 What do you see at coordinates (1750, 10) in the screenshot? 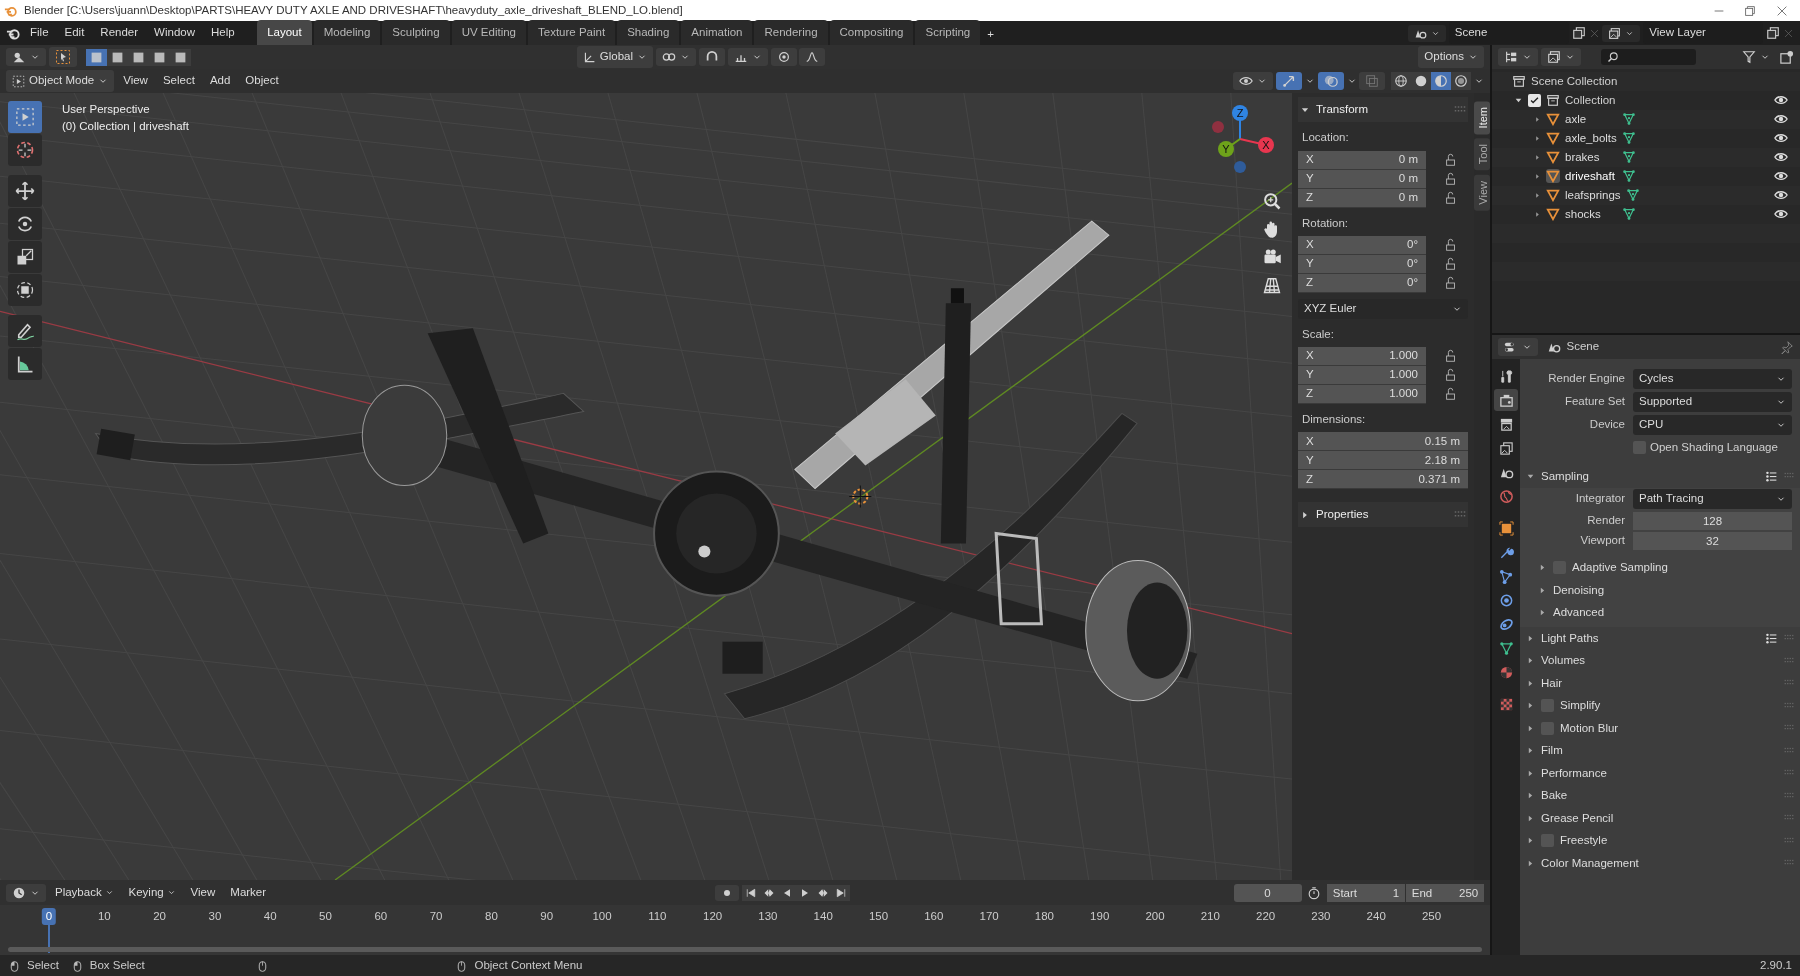
I see `restore-icon` at bounding box center [1750, 10].